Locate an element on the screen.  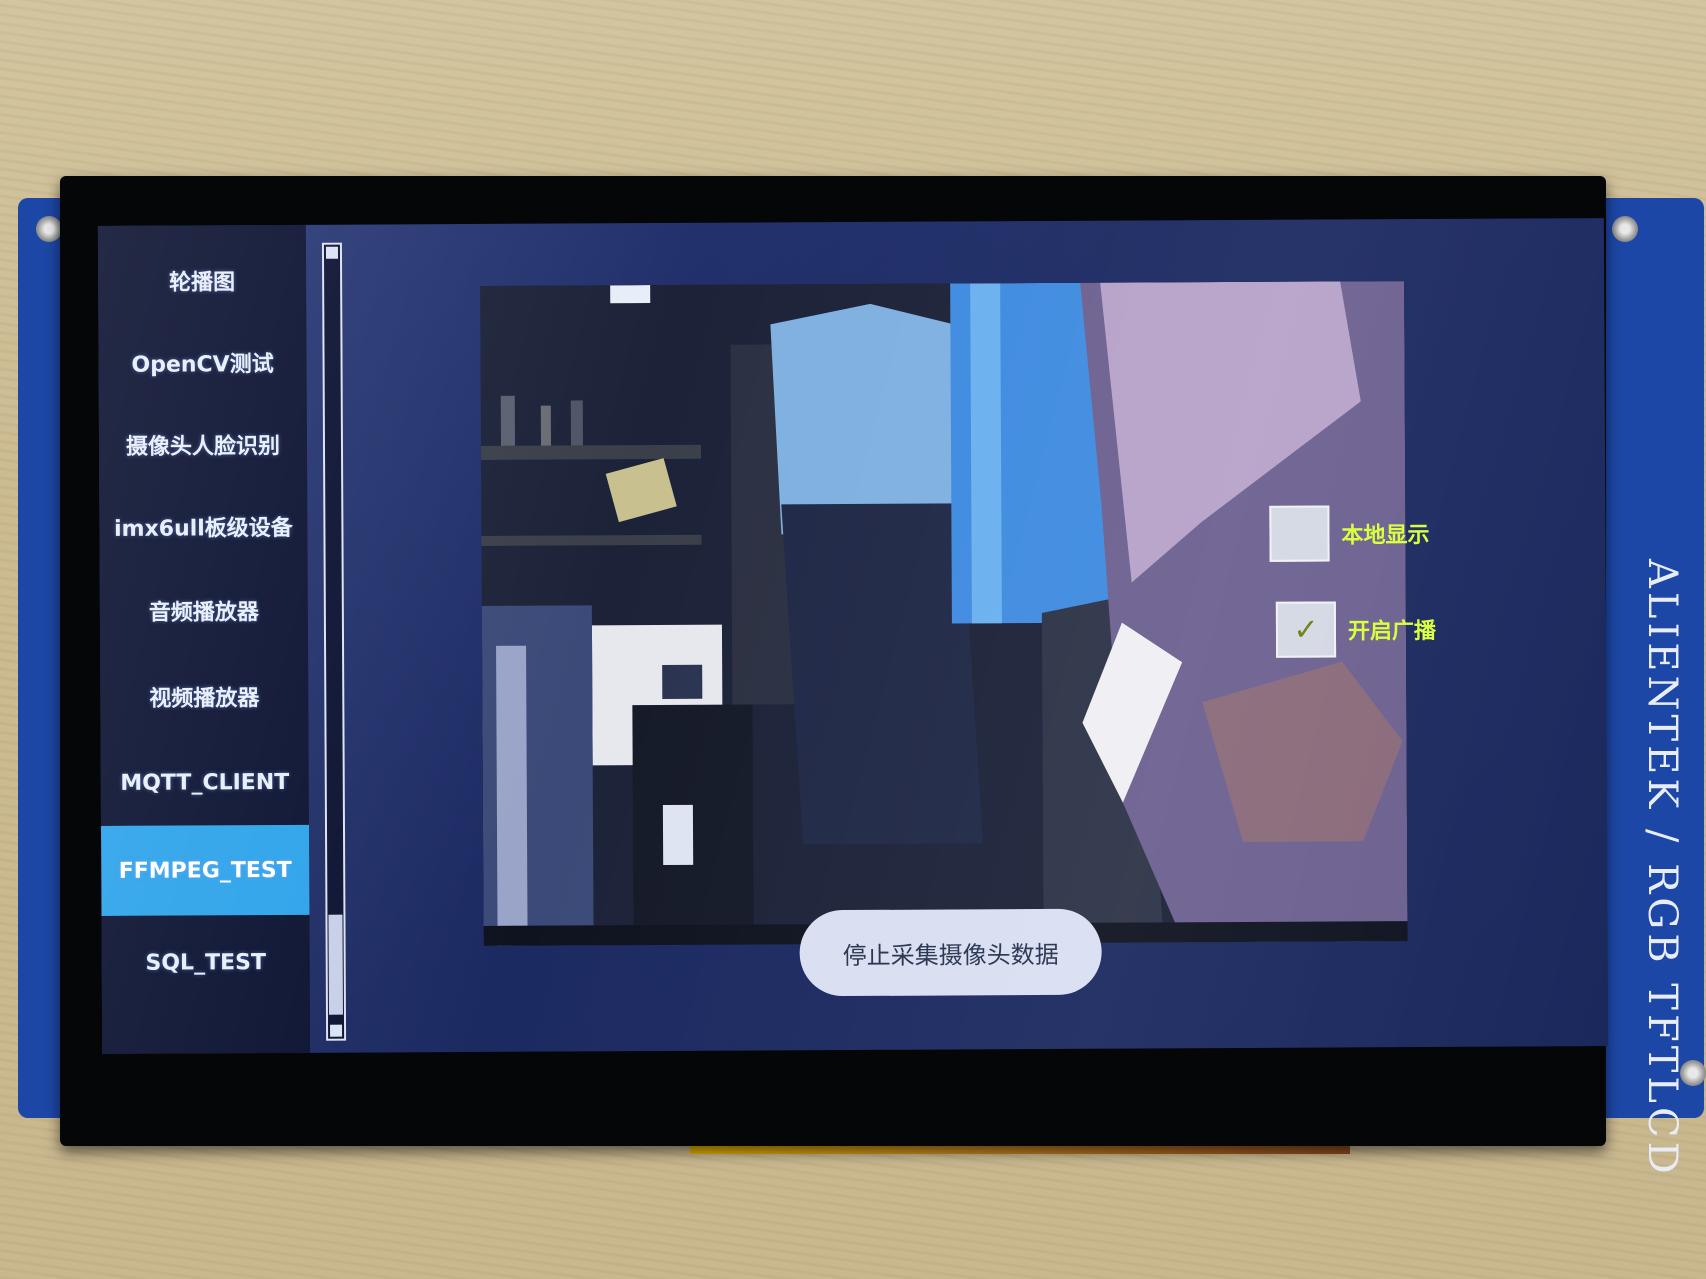
menu-item-video-player: 视频播放器 is located at coordinates (204, 696).